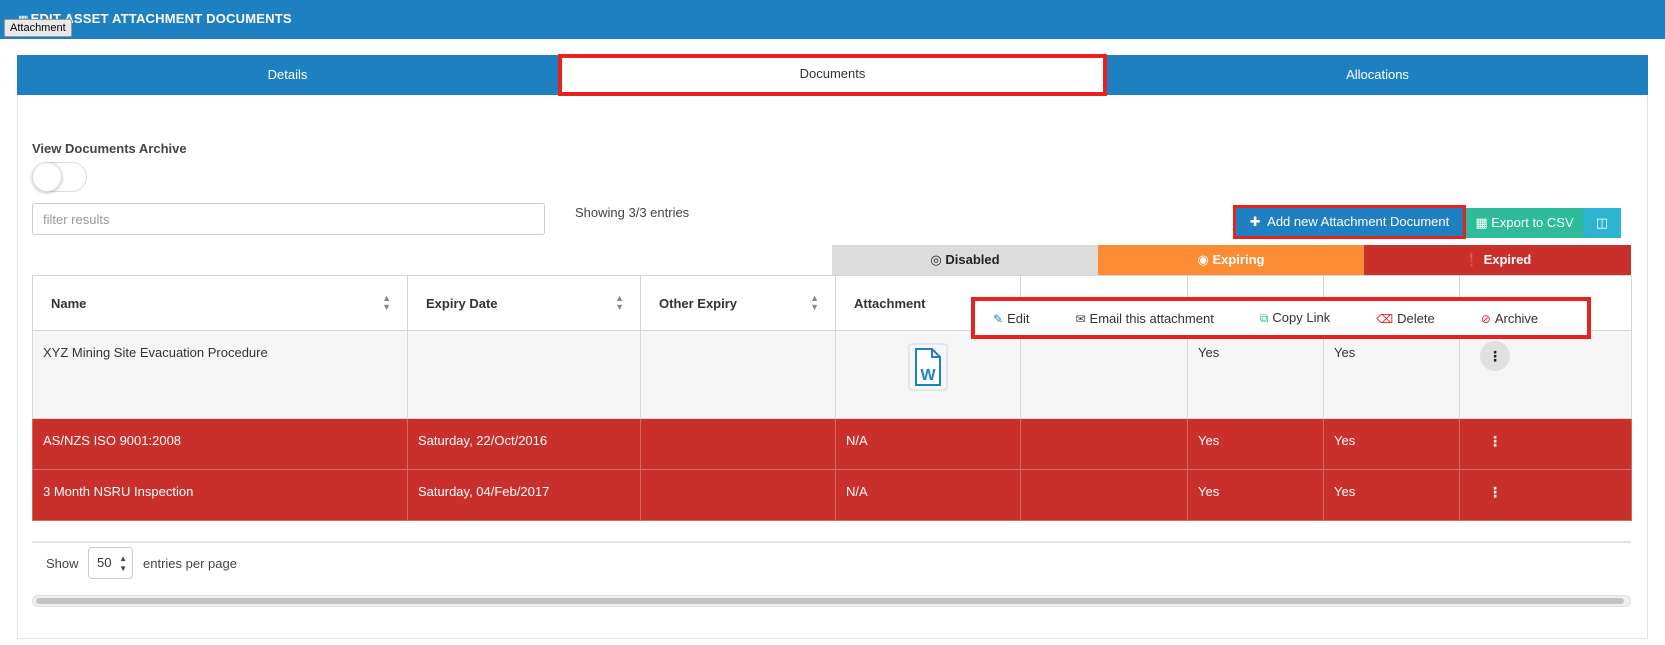 The image size is (1665, 645). I want to click on legend-expiring: ◉ Expiring, so click(1231, 260).